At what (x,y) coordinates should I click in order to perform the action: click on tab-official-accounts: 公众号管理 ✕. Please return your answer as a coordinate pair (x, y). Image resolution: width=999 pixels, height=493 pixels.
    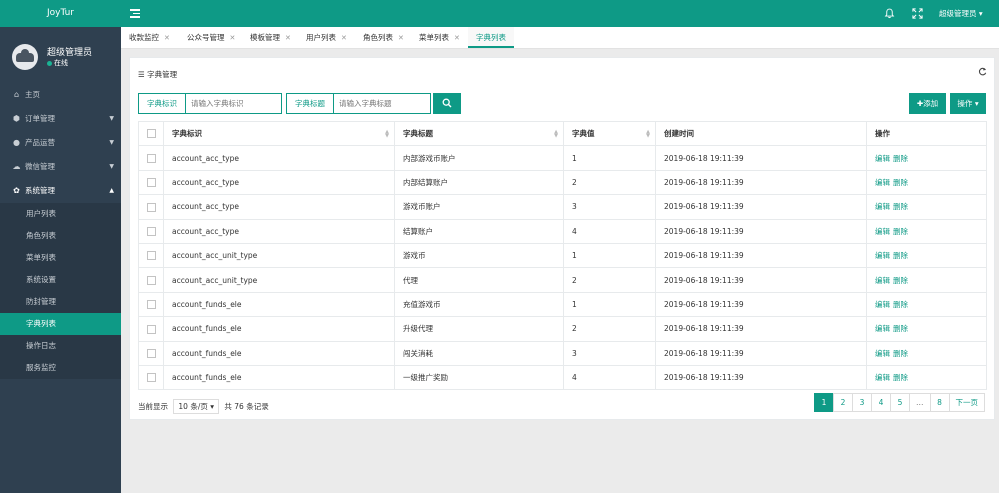
    Looking at the image, I should click on (207, 37).